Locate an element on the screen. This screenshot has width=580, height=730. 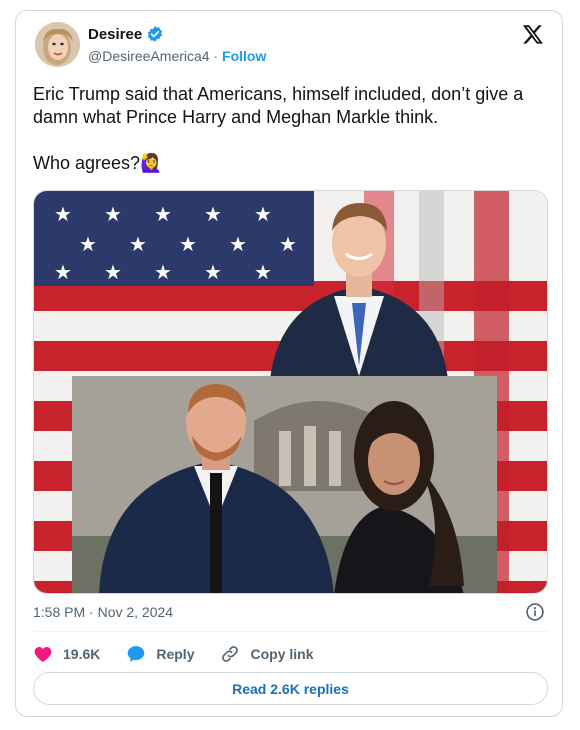
like-count: 19.6K is located at coordinates (82, 654).